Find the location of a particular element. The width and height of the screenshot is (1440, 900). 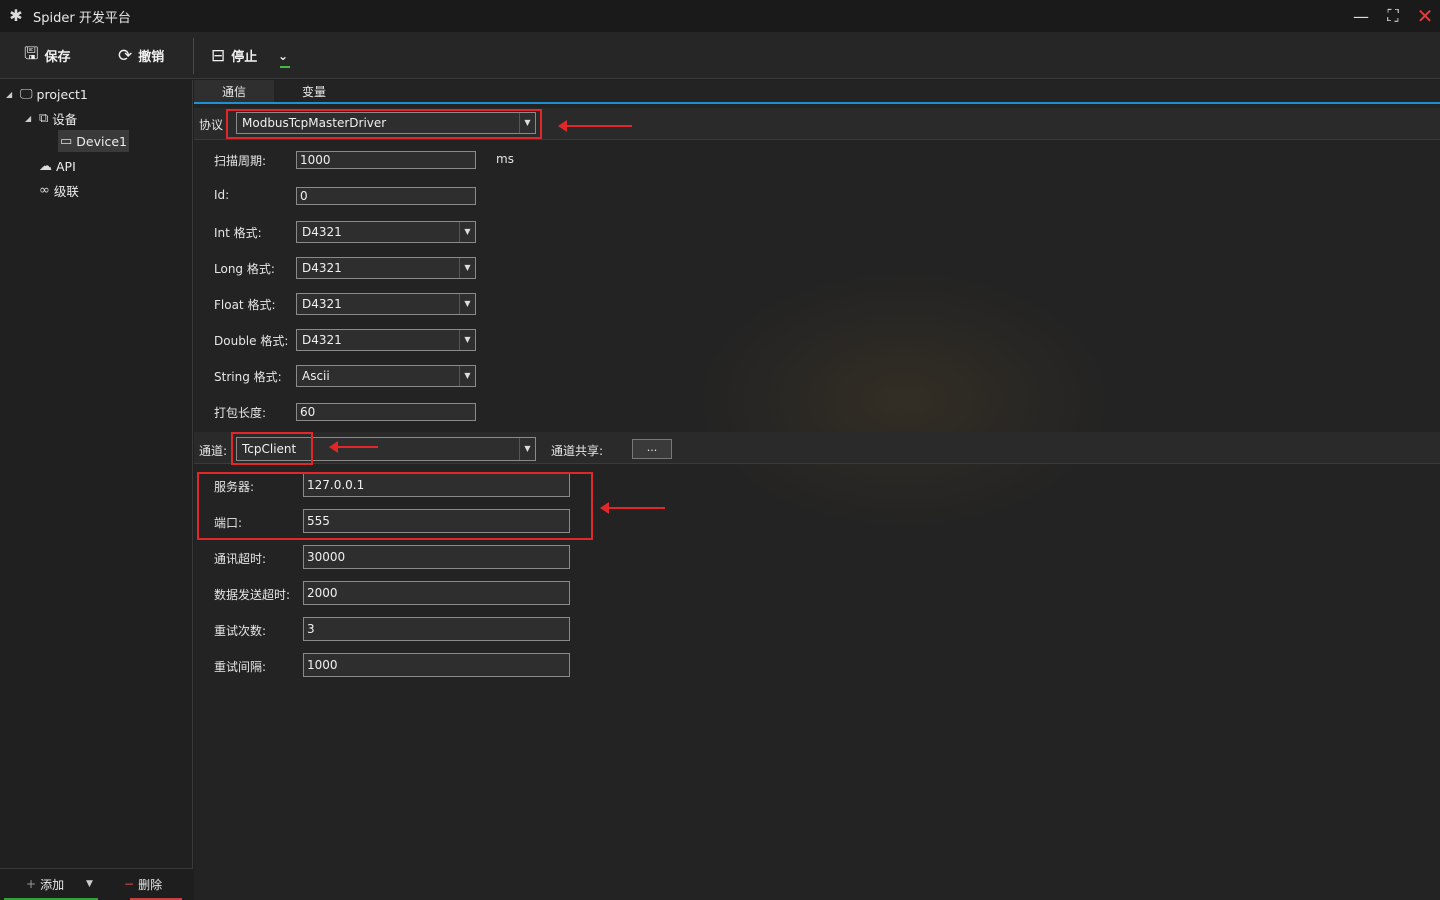

send-timeout-input: 2000 is located at coordinates (436, 593).